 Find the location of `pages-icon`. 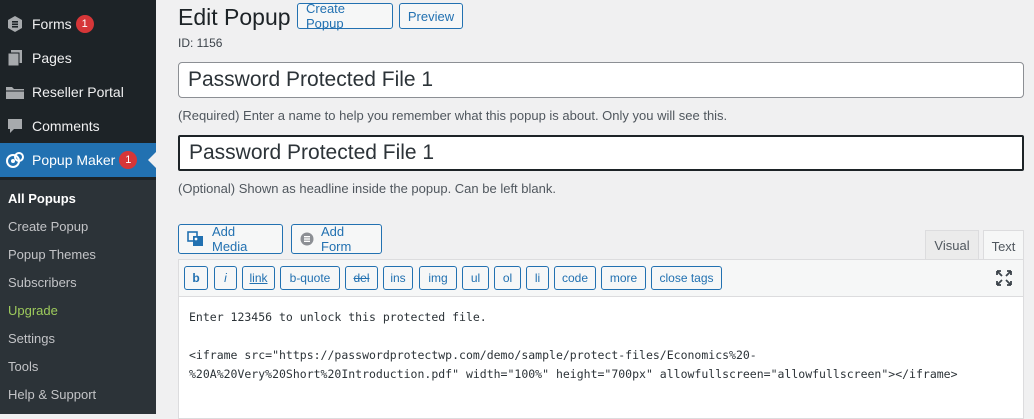

pages-icon is located at coordinates (15, 58).